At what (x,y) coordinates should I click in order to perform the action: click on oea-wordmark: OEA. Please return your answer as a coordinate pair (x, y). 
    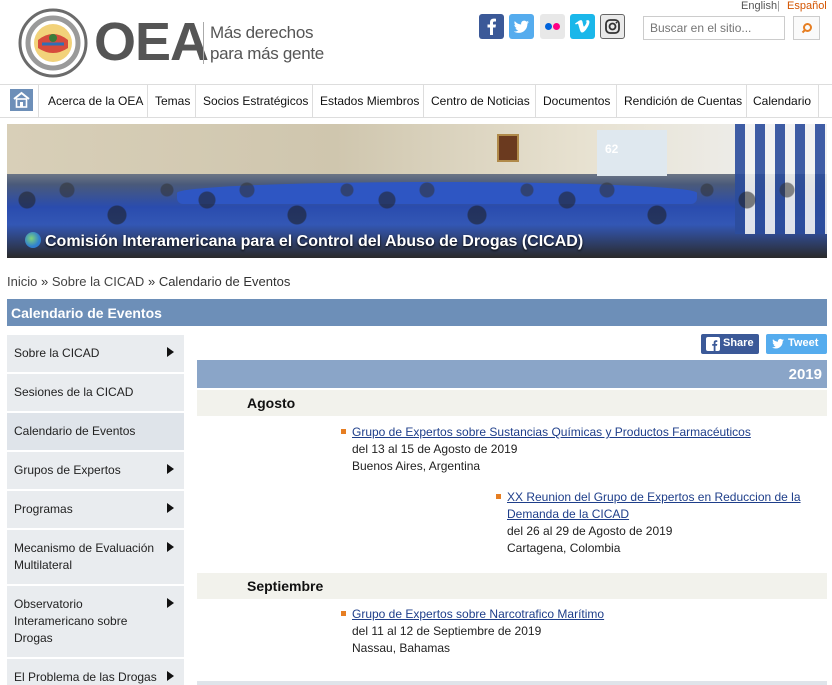
    Looking at the image, I should click on (151, 42).